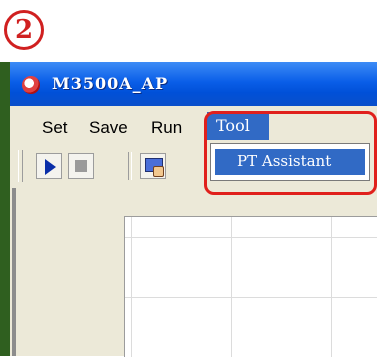  Describe the element at coordinates (20, 166) in the screenshot. I see `toolbar-grip` at that location.